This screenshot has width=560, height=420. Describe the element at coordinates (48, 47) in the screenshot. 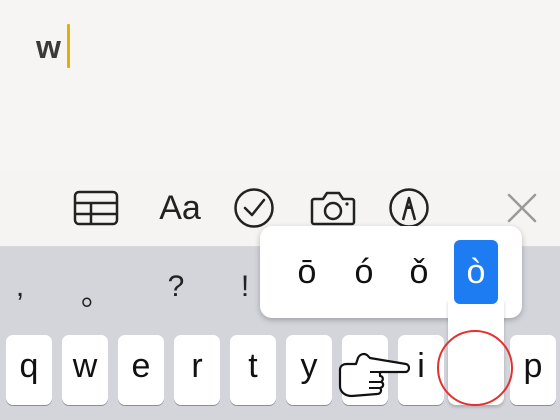

I see `note-text: w` at that location.